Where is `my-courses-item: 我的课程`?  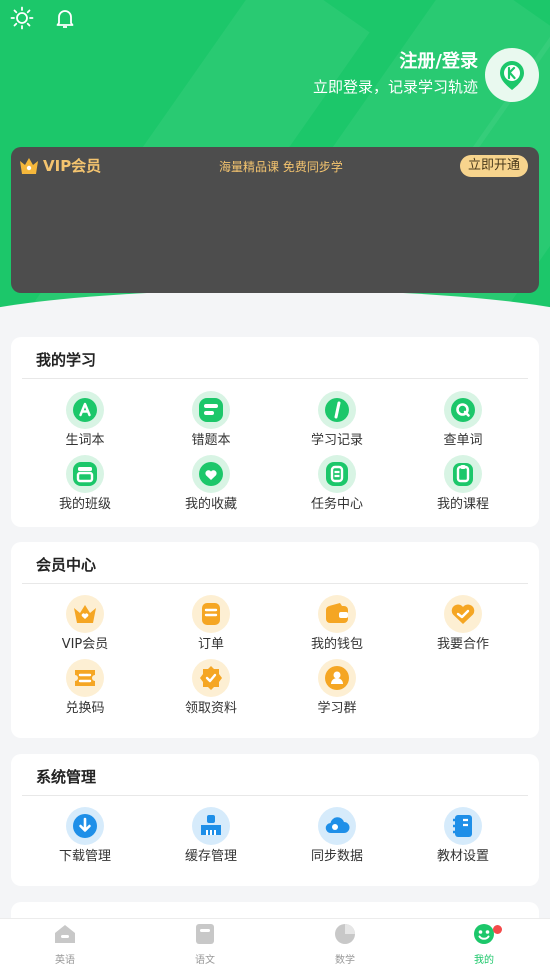
my-courses-item: 我的课程 is located at coordinates (463, 484).